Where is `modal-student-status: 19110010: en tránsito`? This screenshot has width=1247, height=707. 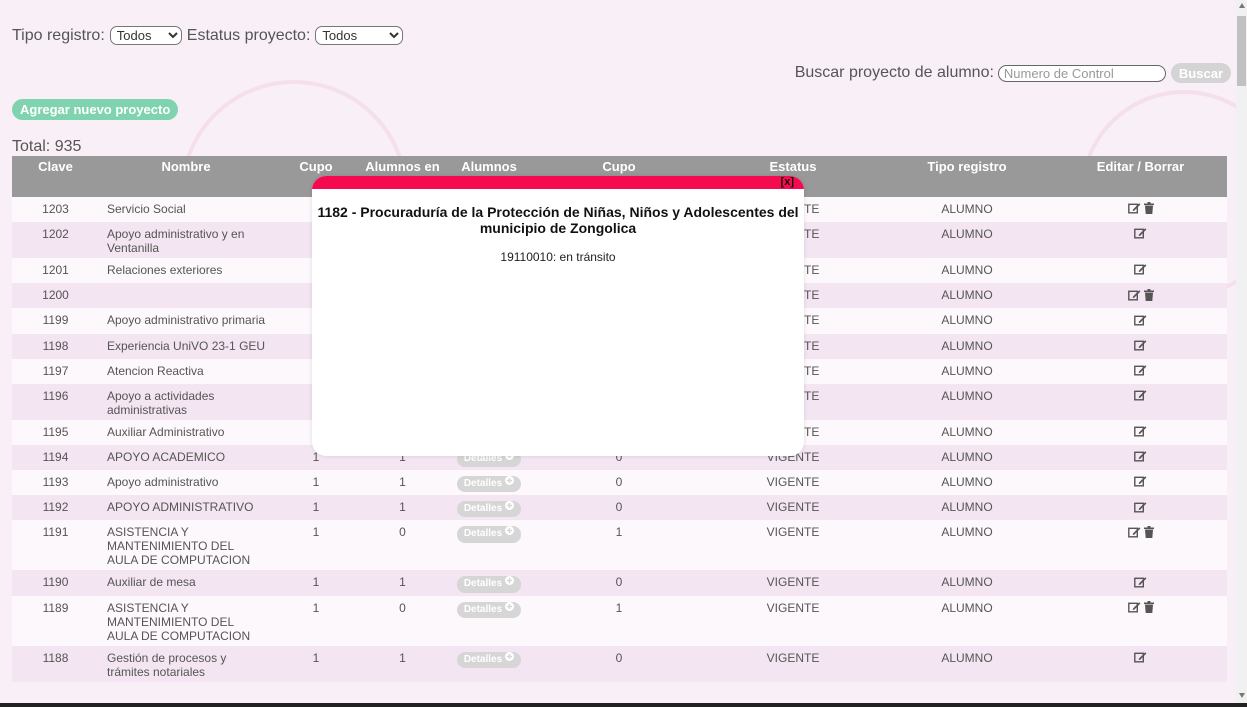
modal-student-status: 19110010: en tránsito is located at coordinates (558, 257).